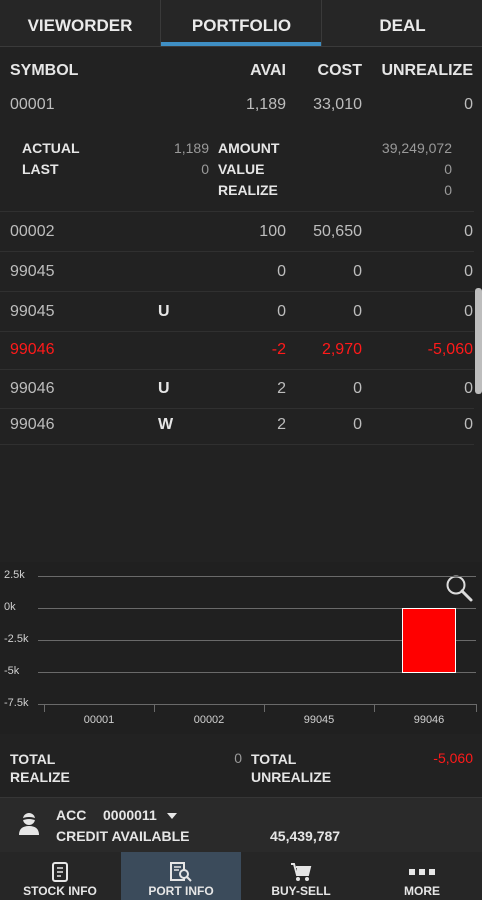  I want to click on more-icon, so click(422, 872).